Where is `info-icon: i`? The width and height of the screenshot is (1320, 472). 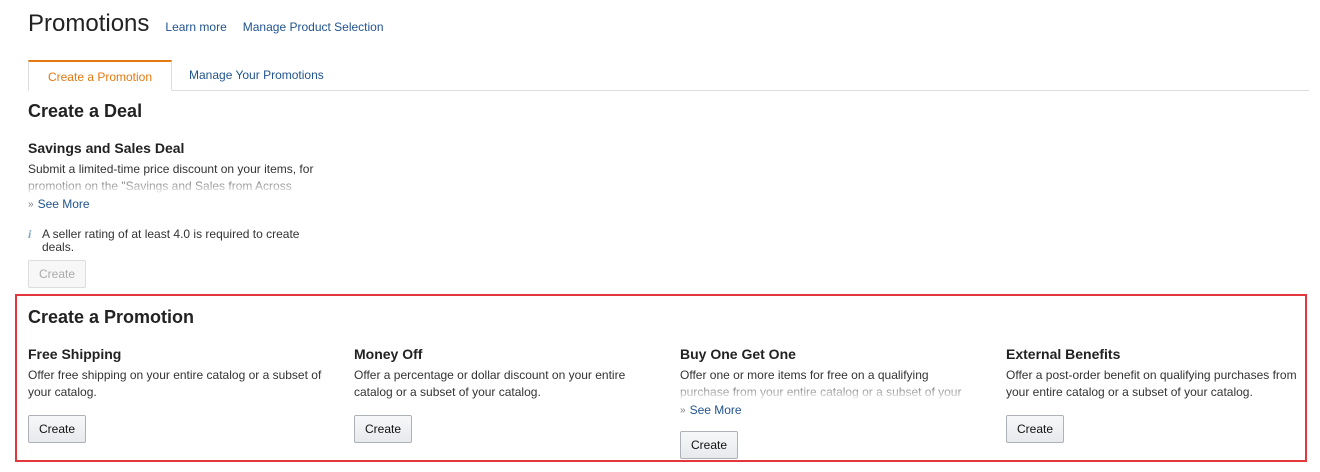
info-icon: i is located at coordinates (30, 234).